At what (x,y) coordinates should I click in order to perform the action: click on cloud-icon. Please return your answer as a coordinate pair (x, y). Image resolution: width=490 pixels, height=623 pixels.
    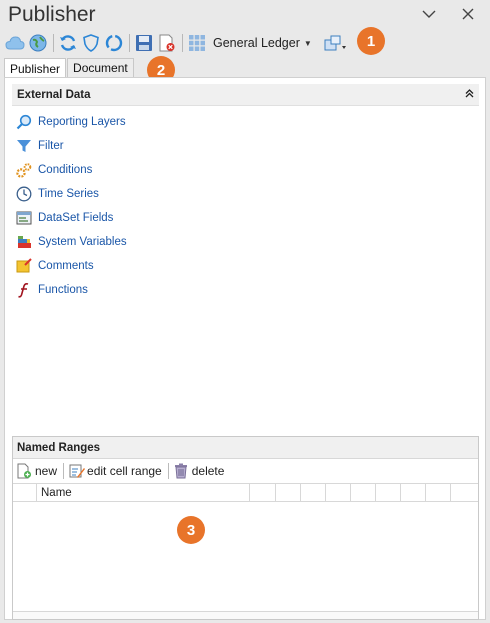
    Looking at the image, I should click on (15, 43).